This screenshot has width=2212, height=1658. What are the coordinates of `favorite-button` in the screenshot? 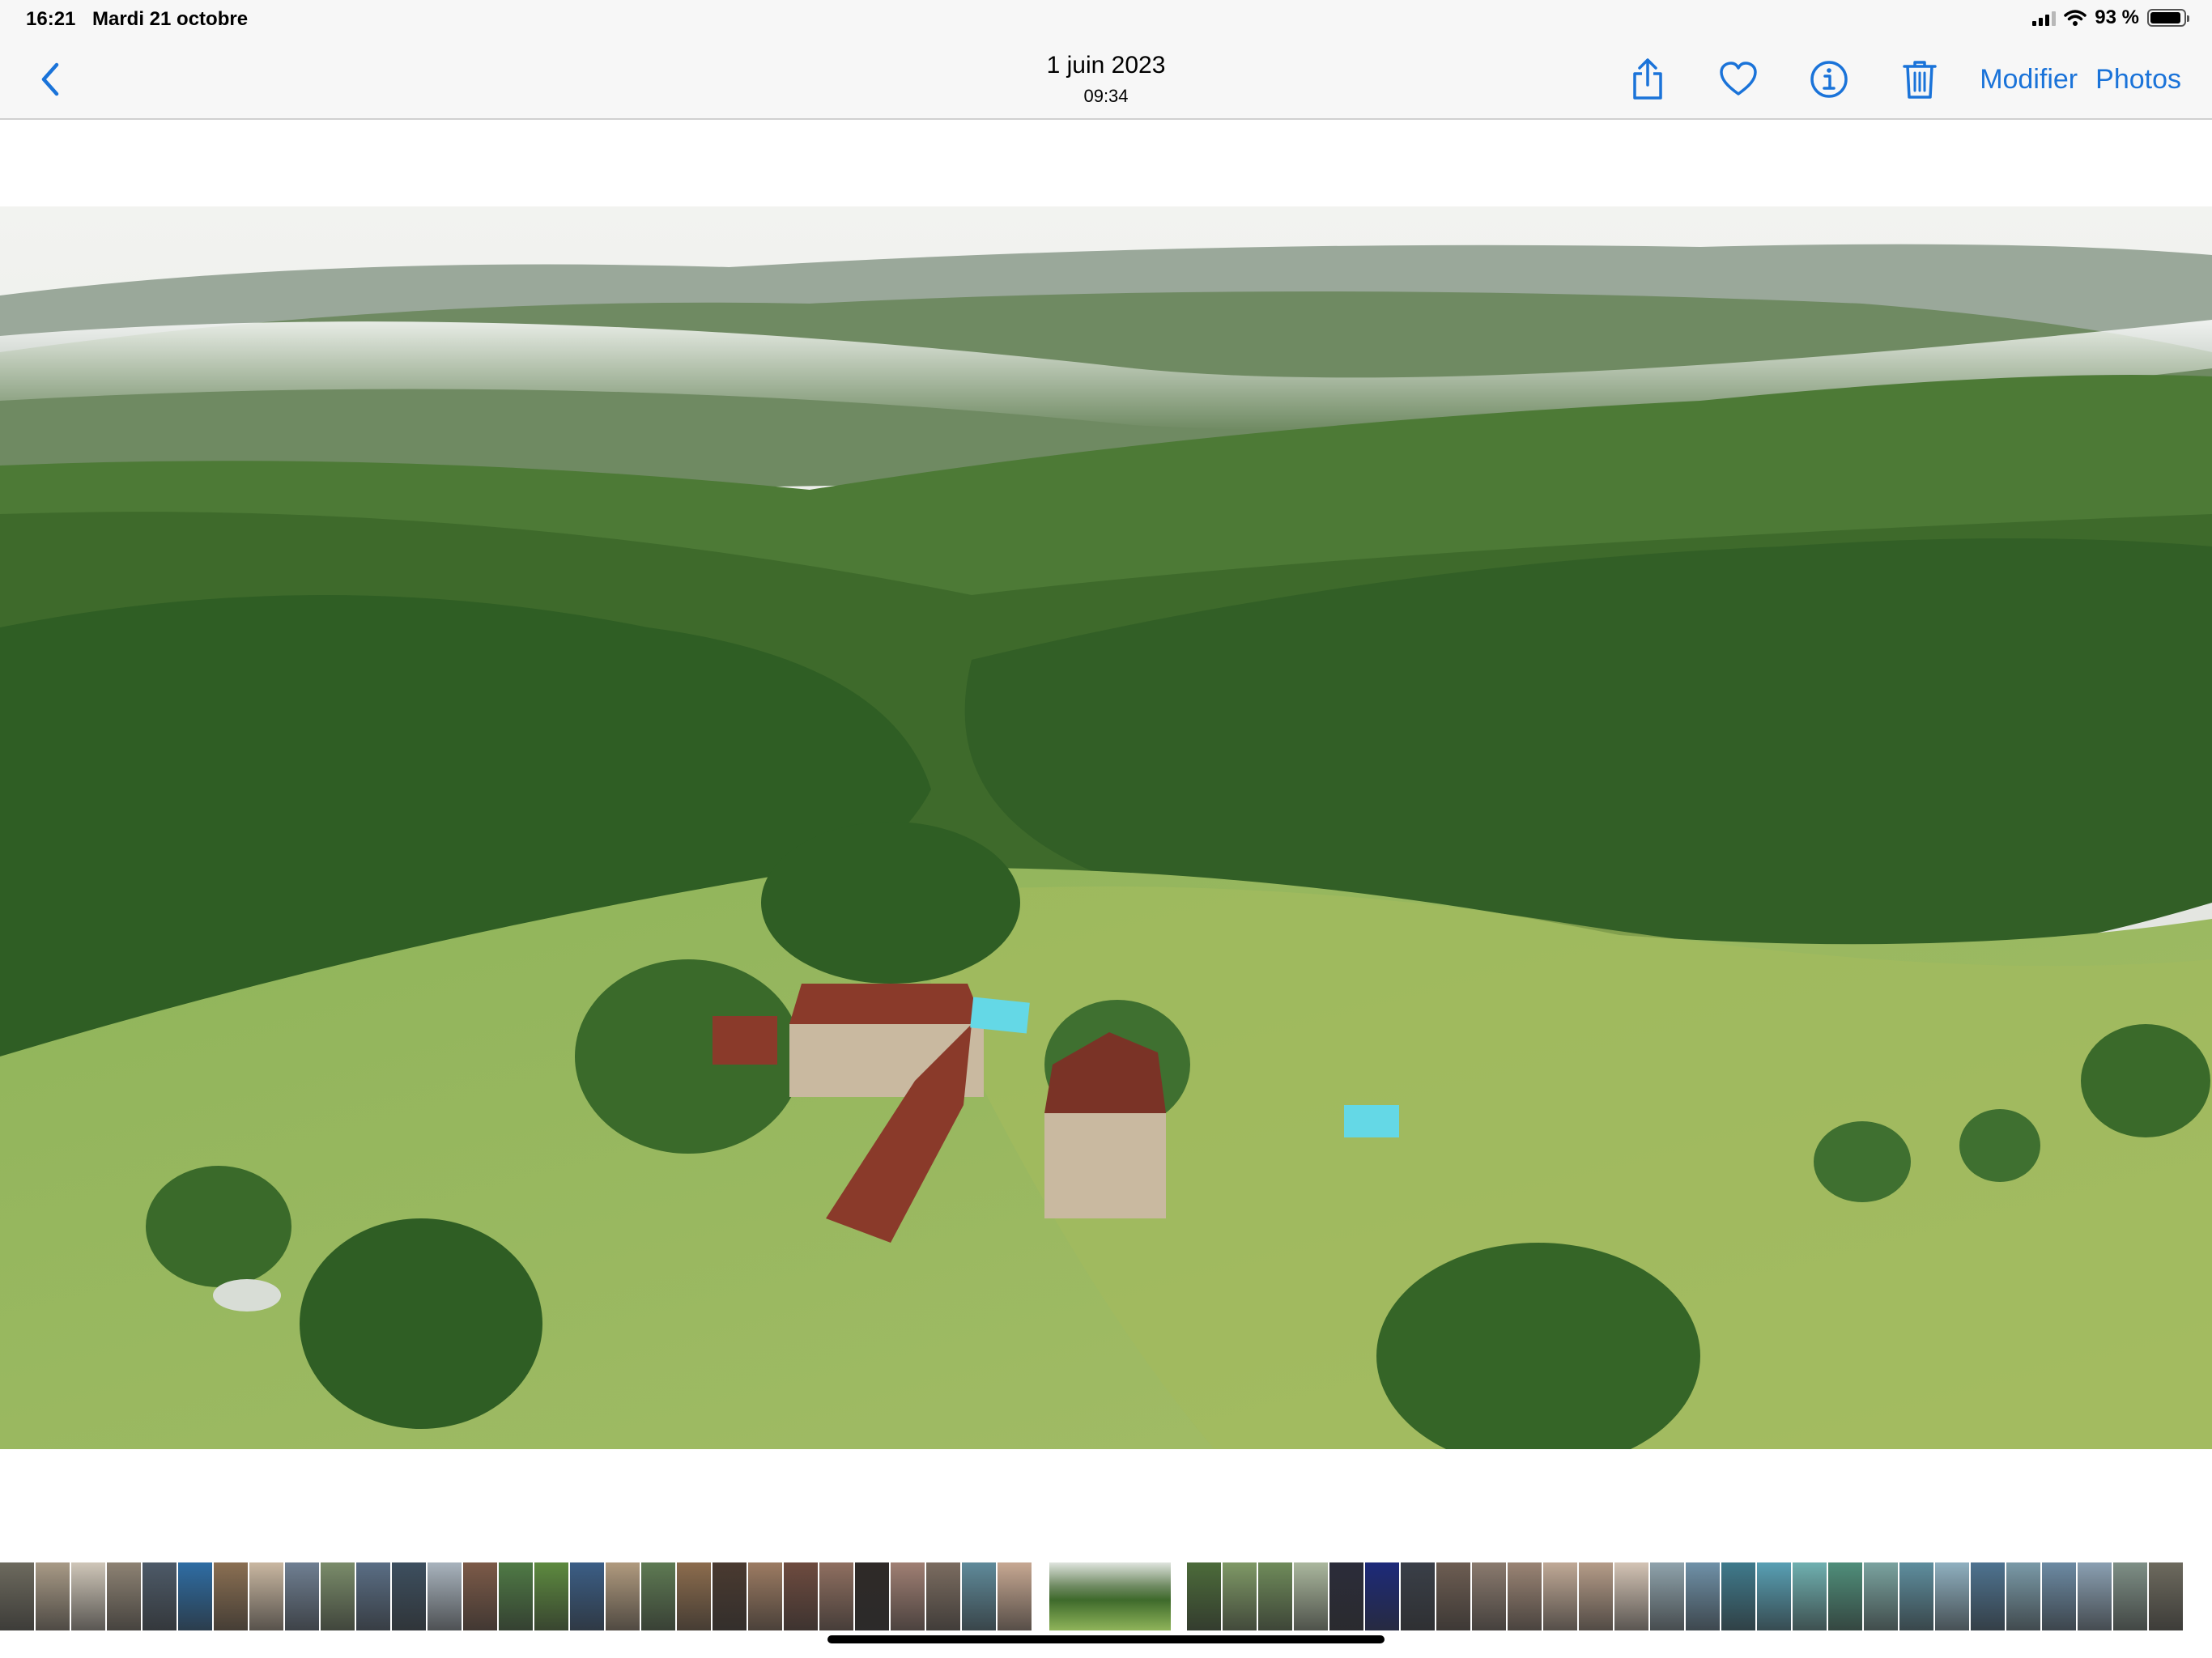 It's located at (1739, 79).